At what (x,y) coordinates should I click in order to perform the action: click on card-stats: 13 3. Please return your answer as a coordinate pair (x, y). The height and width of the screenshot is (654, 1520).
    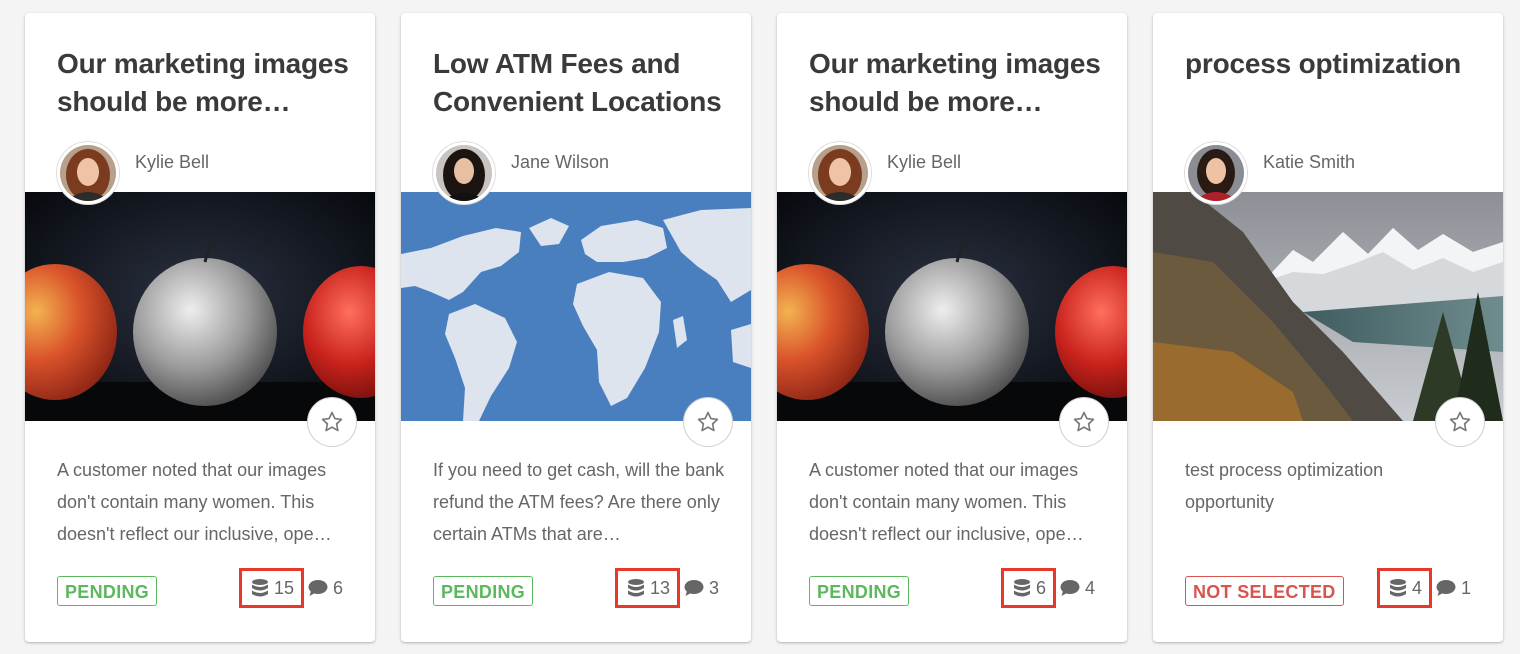
    Looking at the image, I should click on (666, 588).